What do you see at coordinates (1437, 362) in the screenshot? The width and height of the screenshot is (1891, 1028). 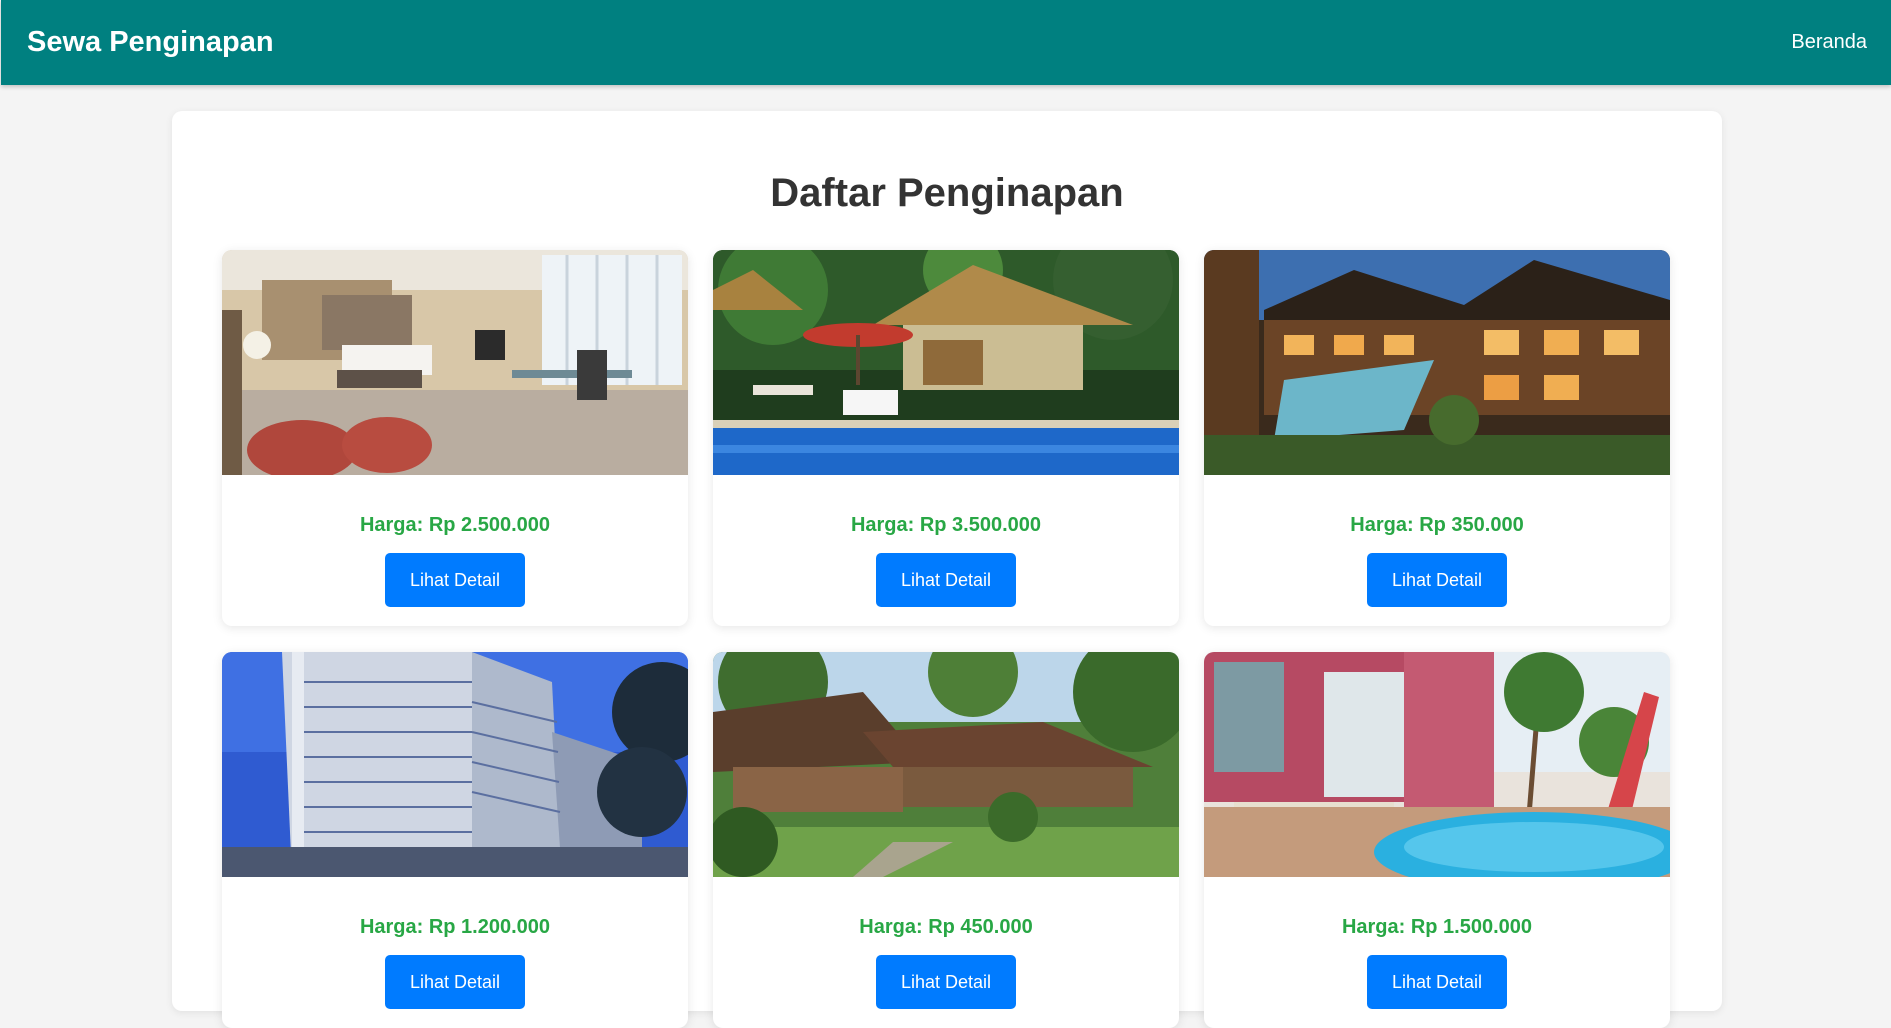 I see `wooden-resort-pool-photo` at bounding box center [1437, 362].